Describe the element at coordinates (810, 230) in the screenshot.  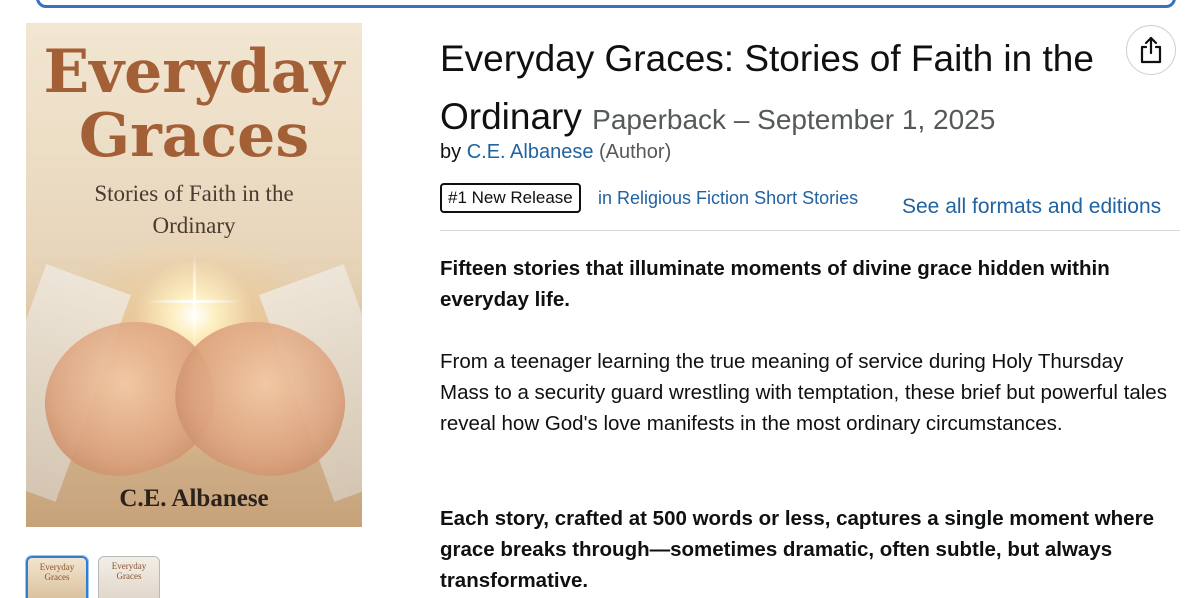
I see `divider` at that location.